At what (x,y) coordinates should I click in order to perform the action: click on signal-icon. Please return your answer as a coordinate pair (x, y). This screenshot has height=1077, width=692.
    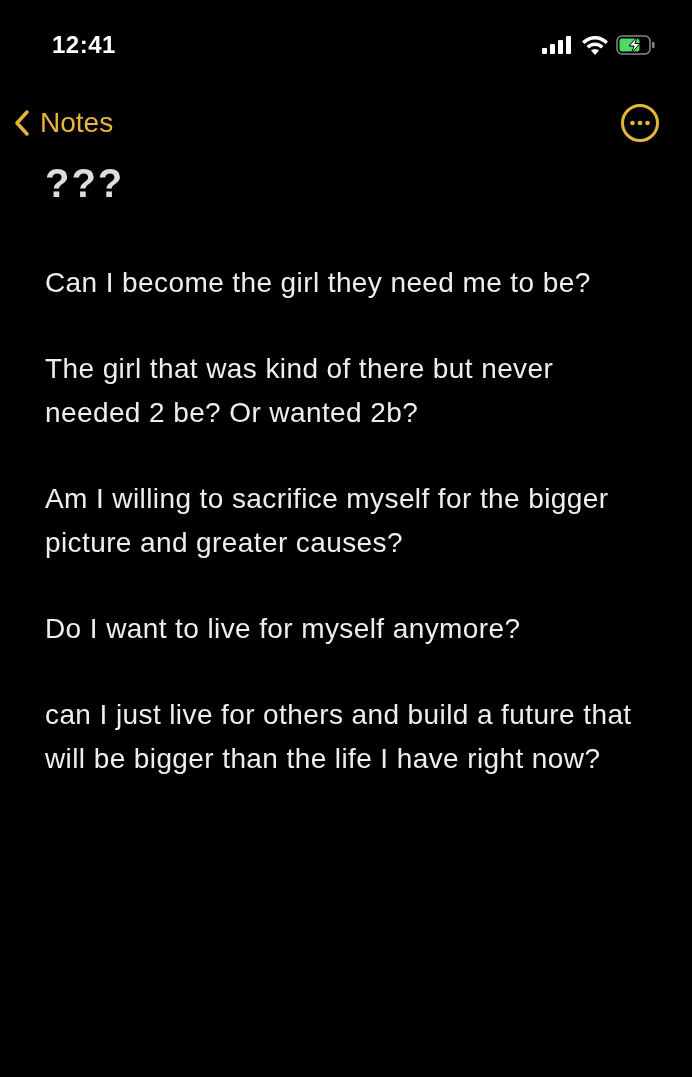
    Looking at the image, I should click on (558, 45).